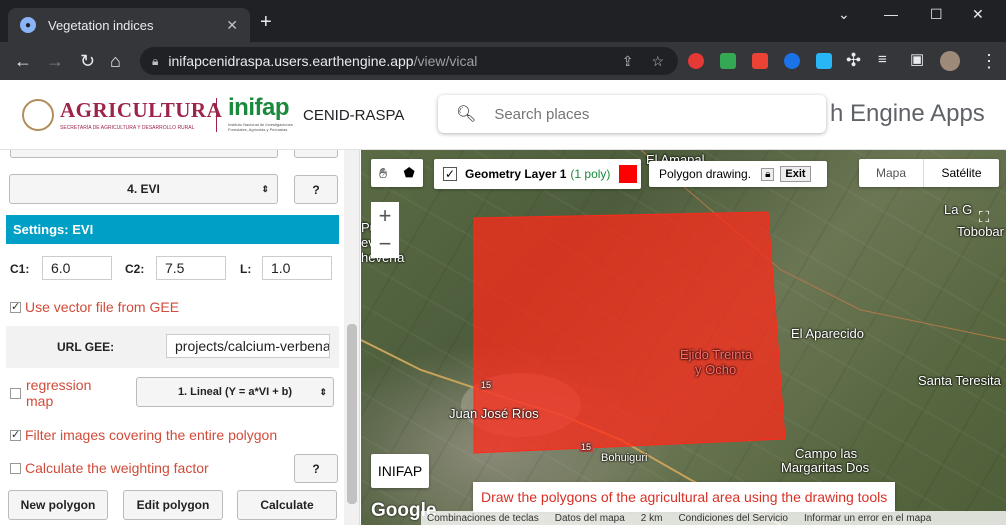  I want to click on media-icon: ≡, so click(882, 60).